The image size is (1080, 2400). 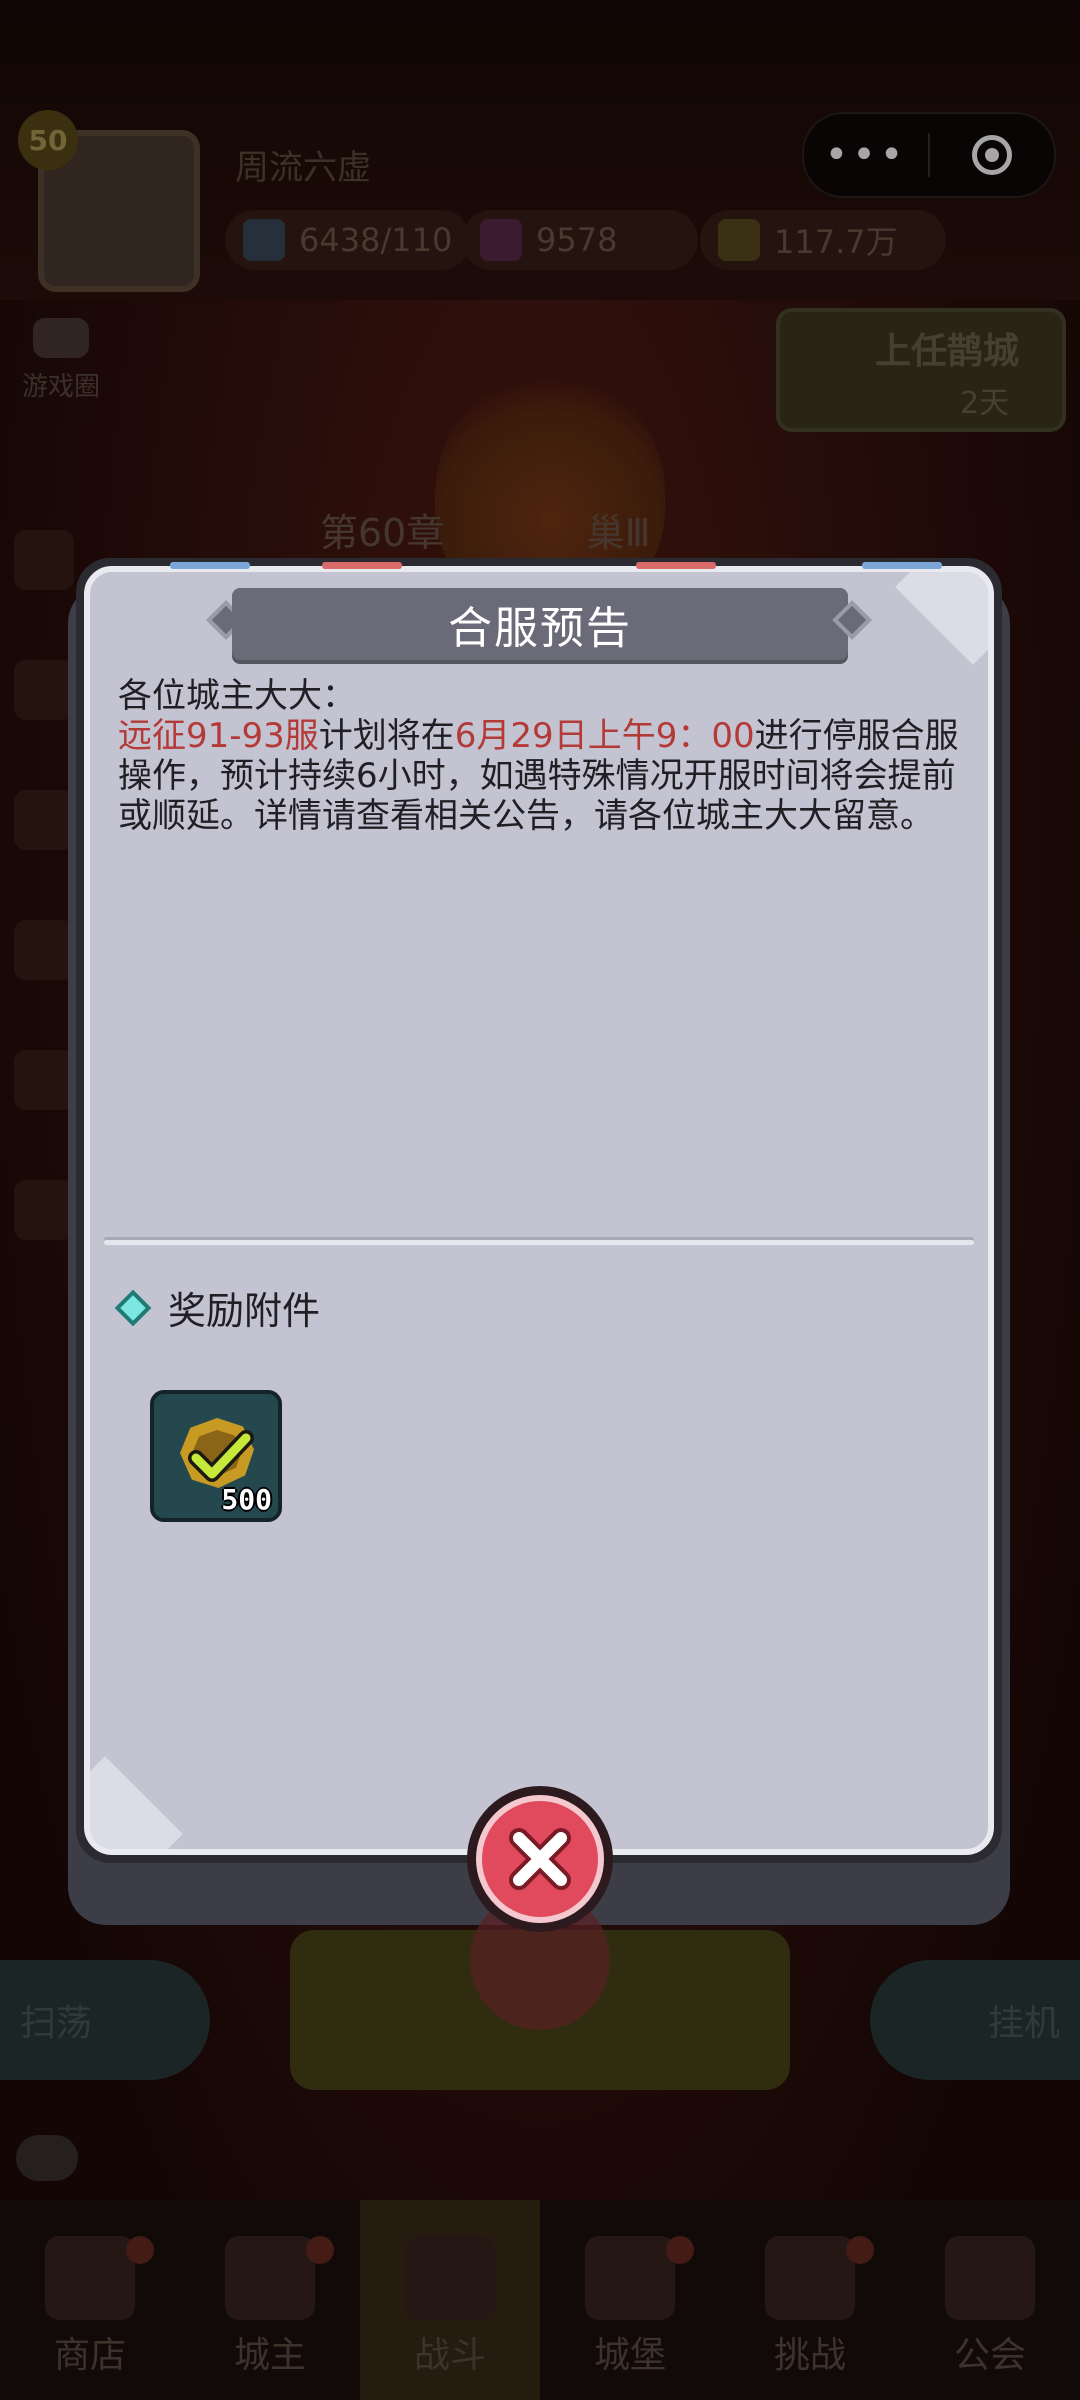 I want to click on reward-header: 奖励附件, so click(x=217, y=1307).